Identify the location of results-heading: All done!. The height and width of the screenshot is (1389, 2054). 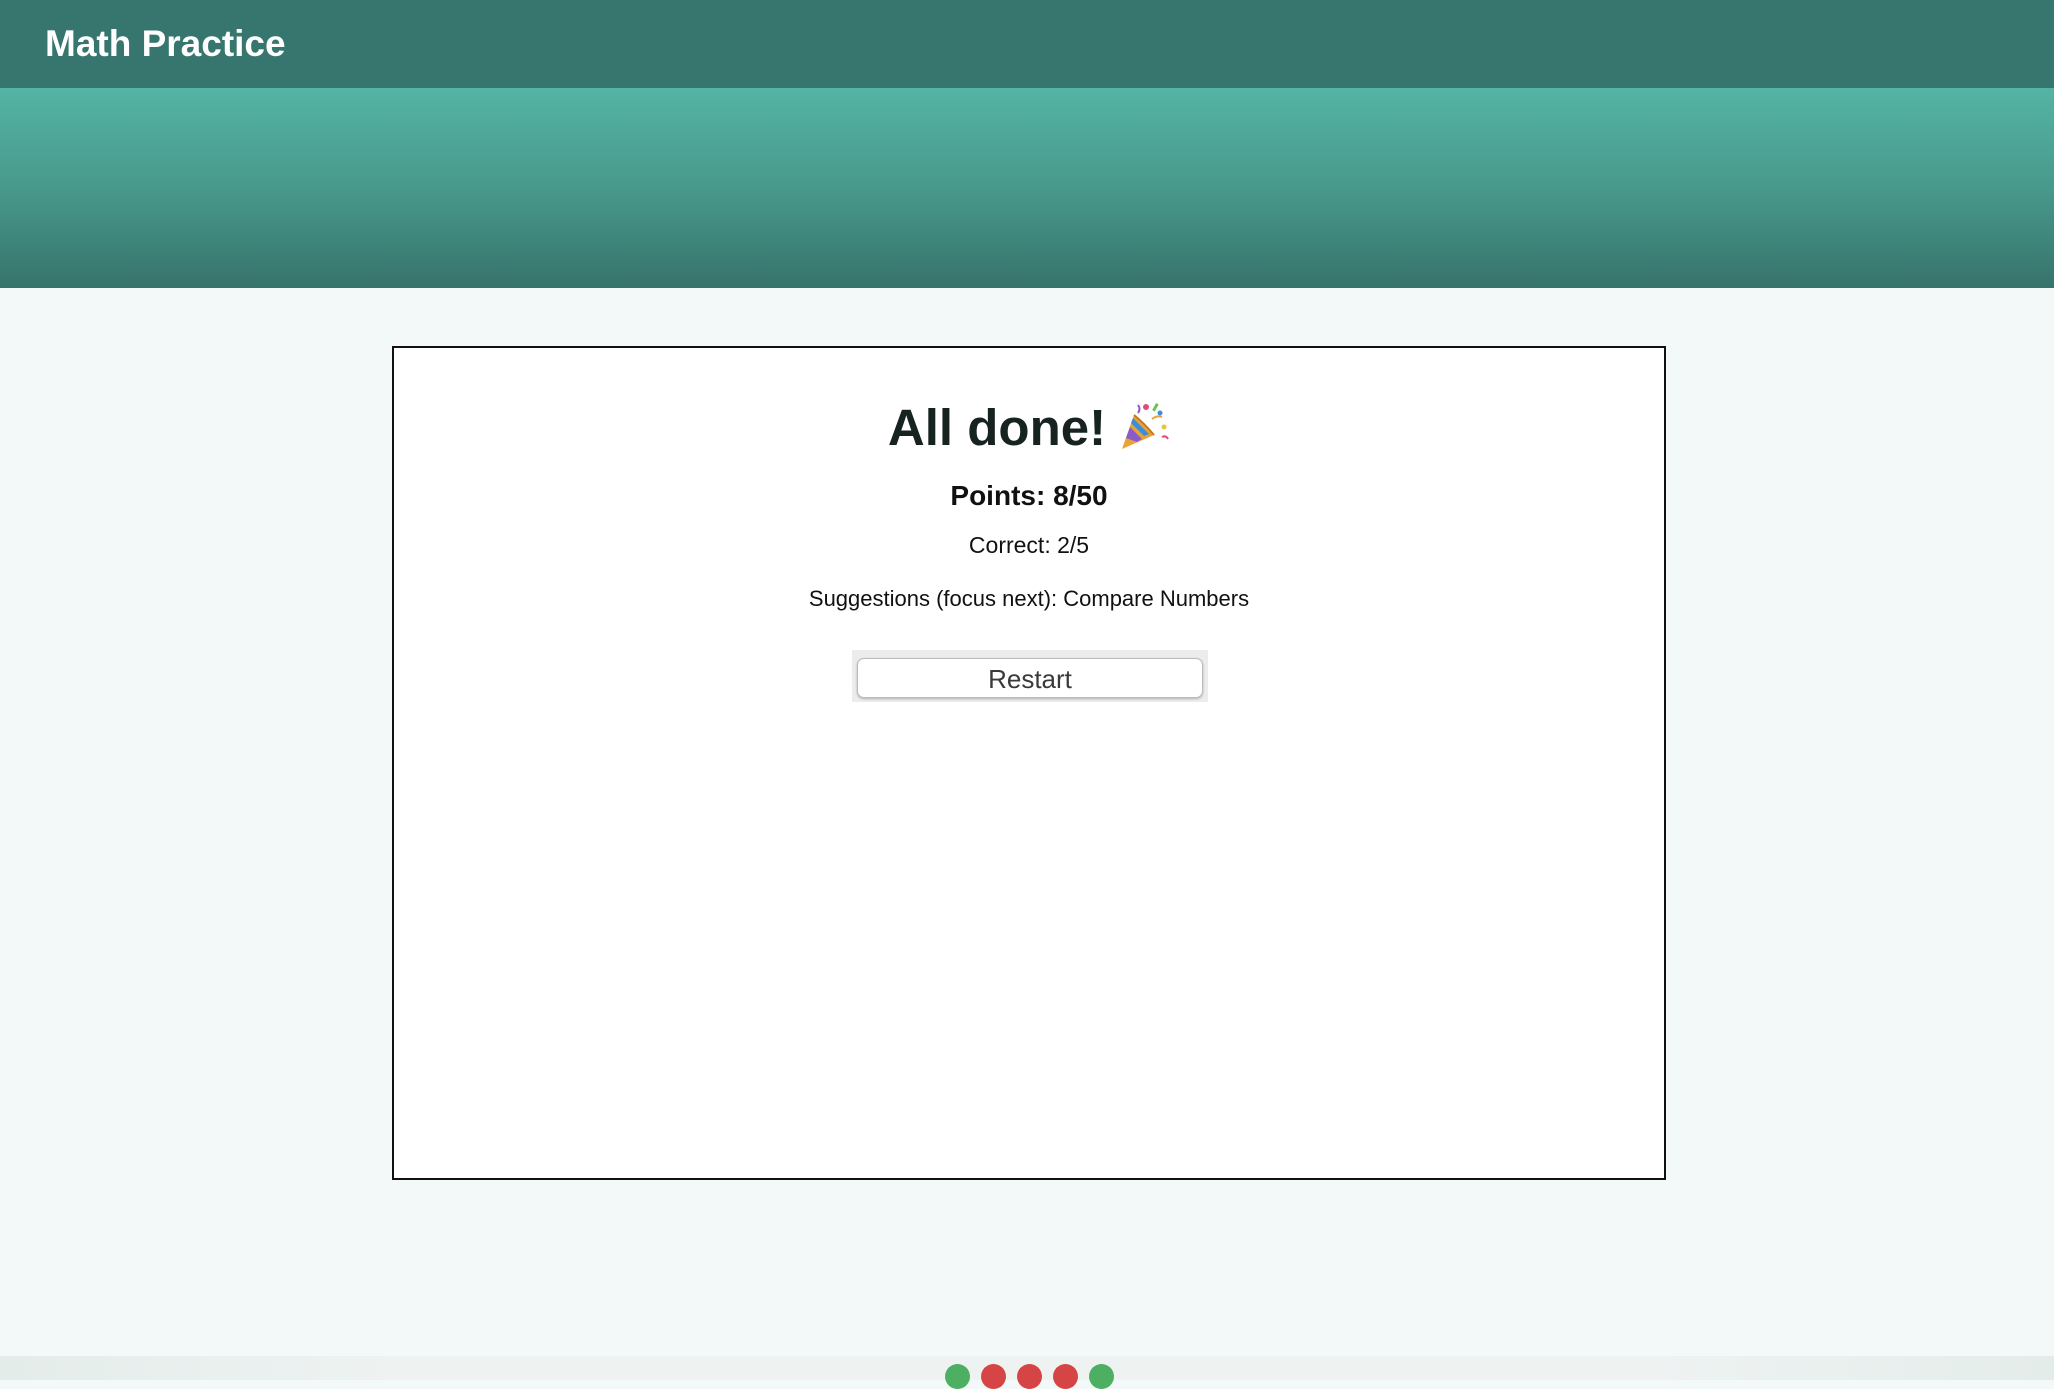
(1029, 428).